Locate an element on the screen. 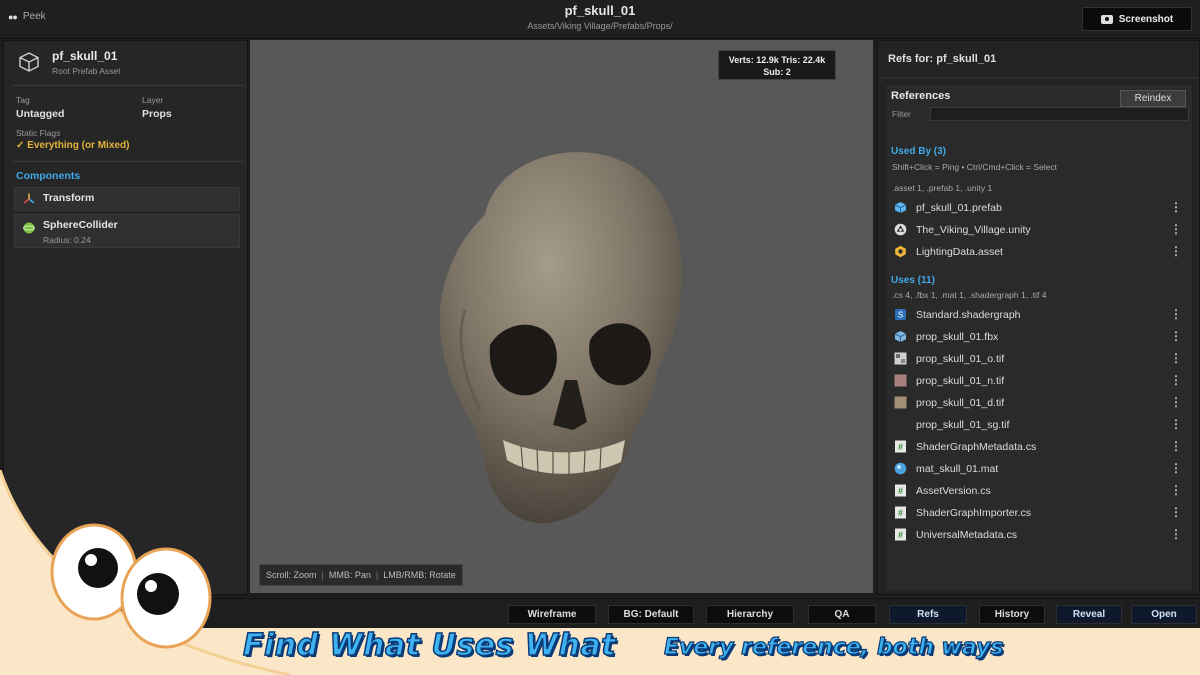 The height and width of the screenshot is (675, 1200). reveal-button: Reveal is located at coordinates (1089, 614).